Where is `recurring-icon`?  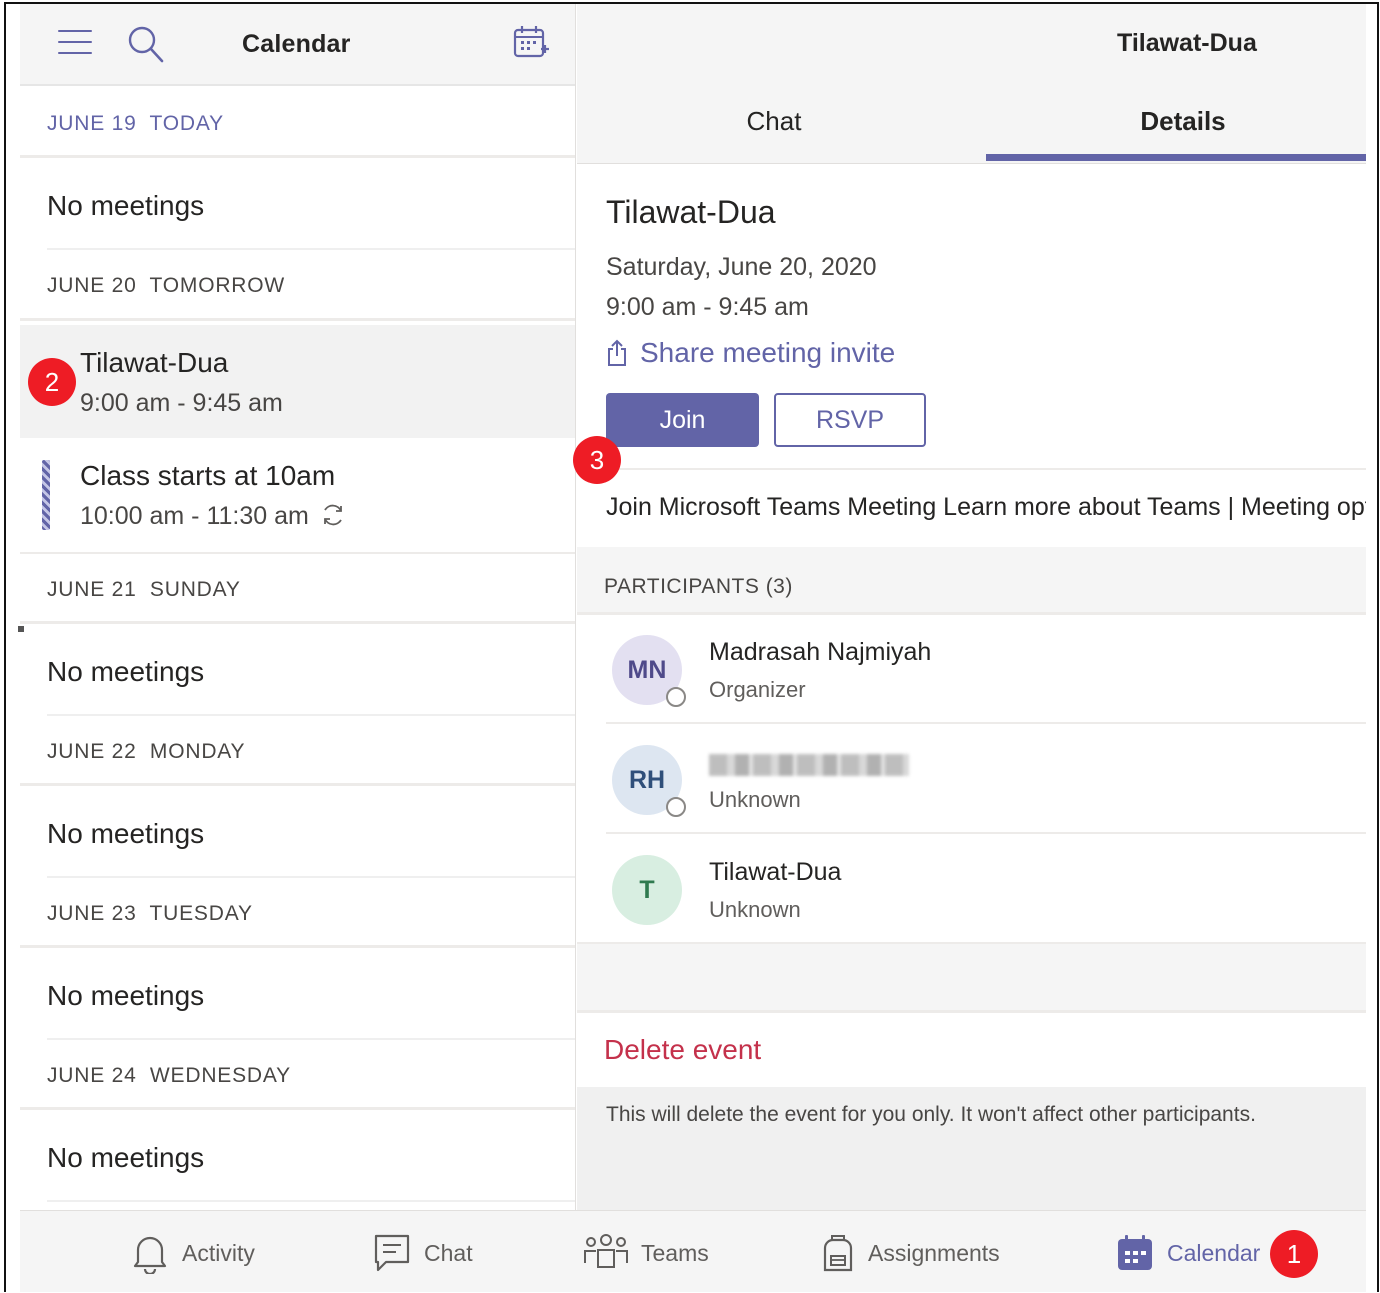
recurring-icon is located at coordinates (332, 515).